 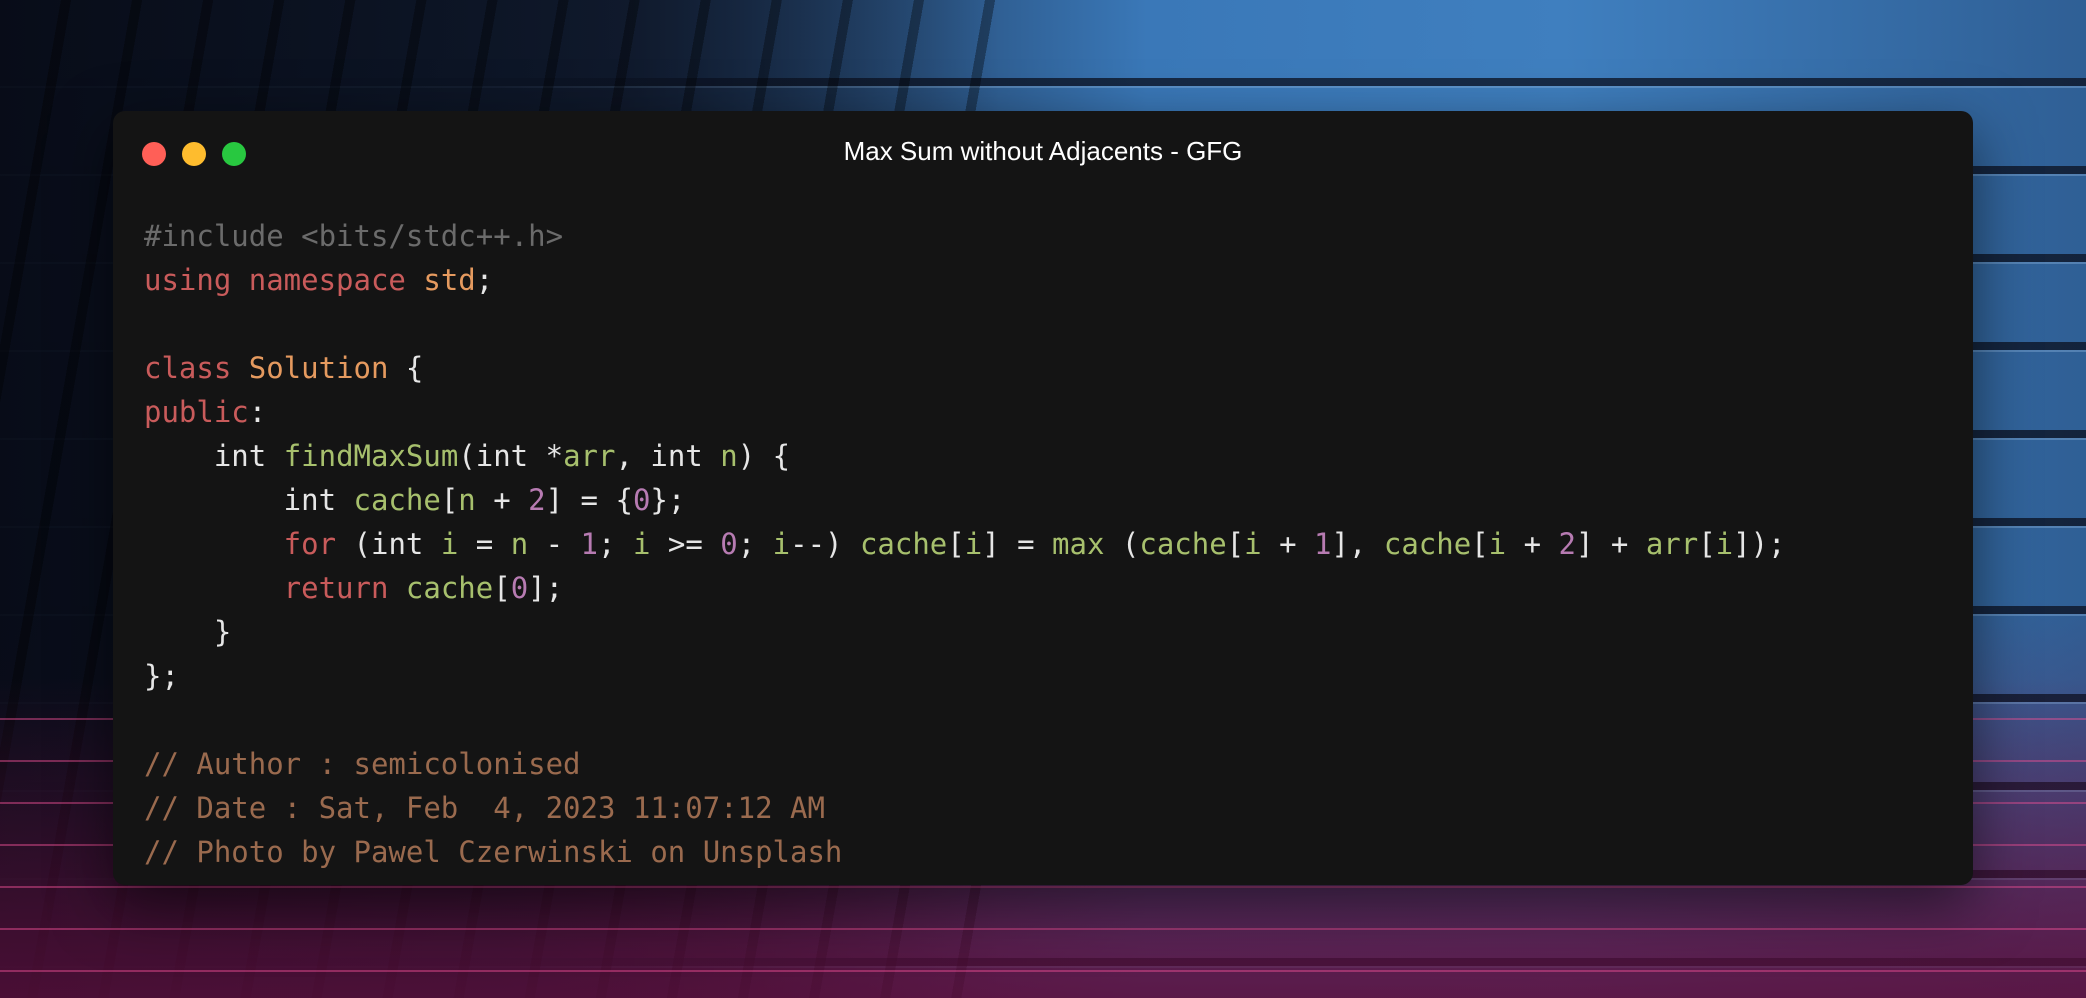 I want to click on code-token: public, so click(x=196, y=412).